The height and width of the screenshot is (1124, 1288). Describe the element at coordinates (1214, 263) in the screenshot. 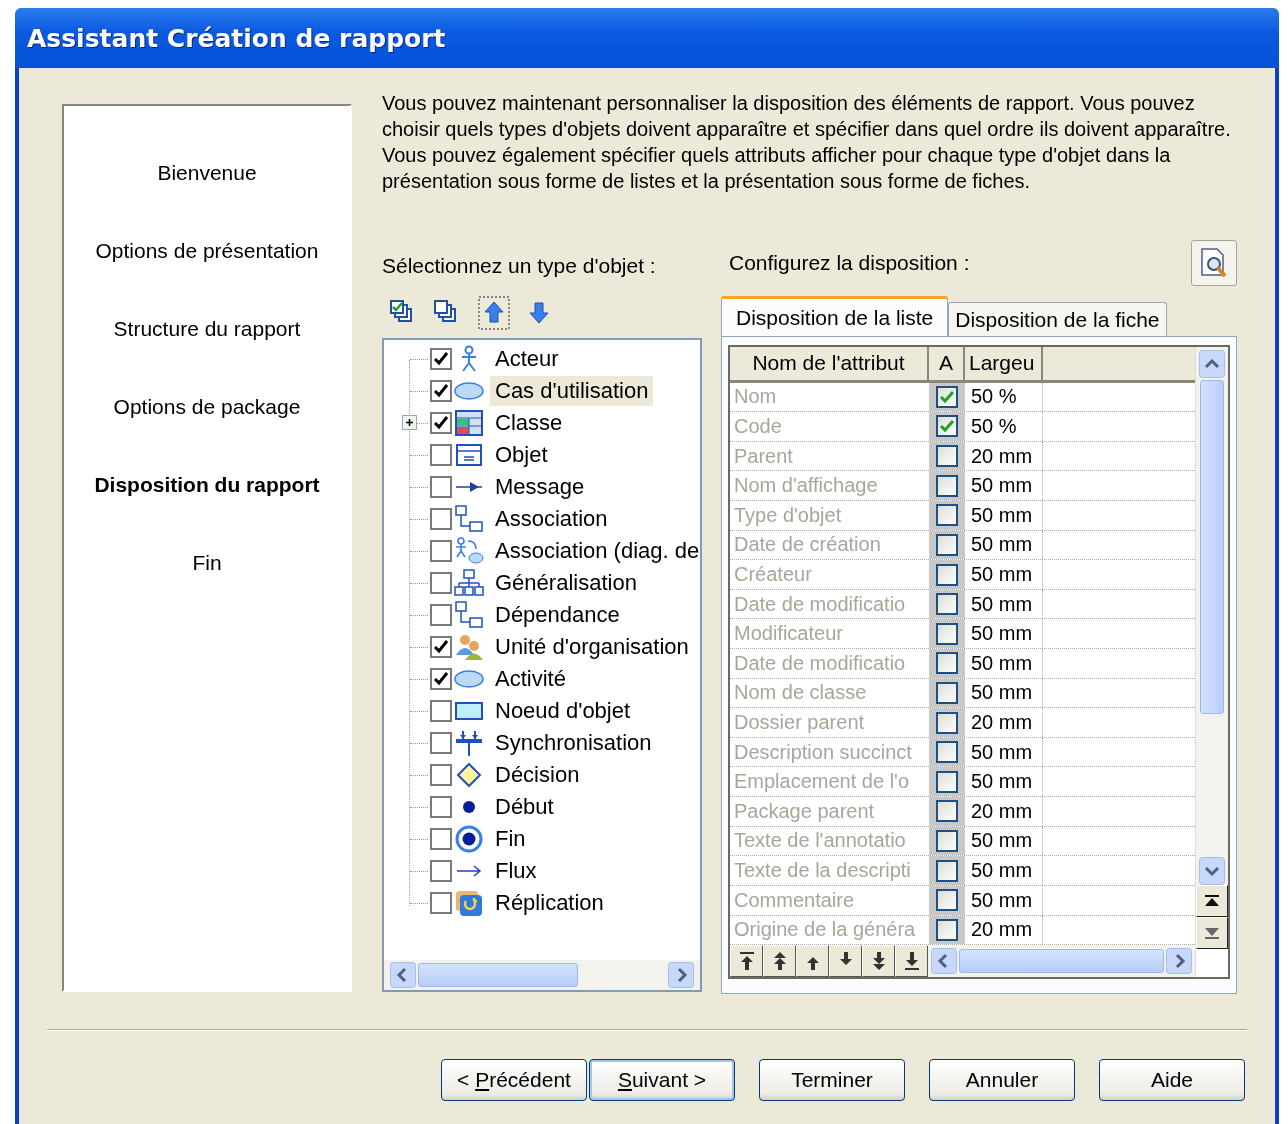

I see `preview-button` at that location.